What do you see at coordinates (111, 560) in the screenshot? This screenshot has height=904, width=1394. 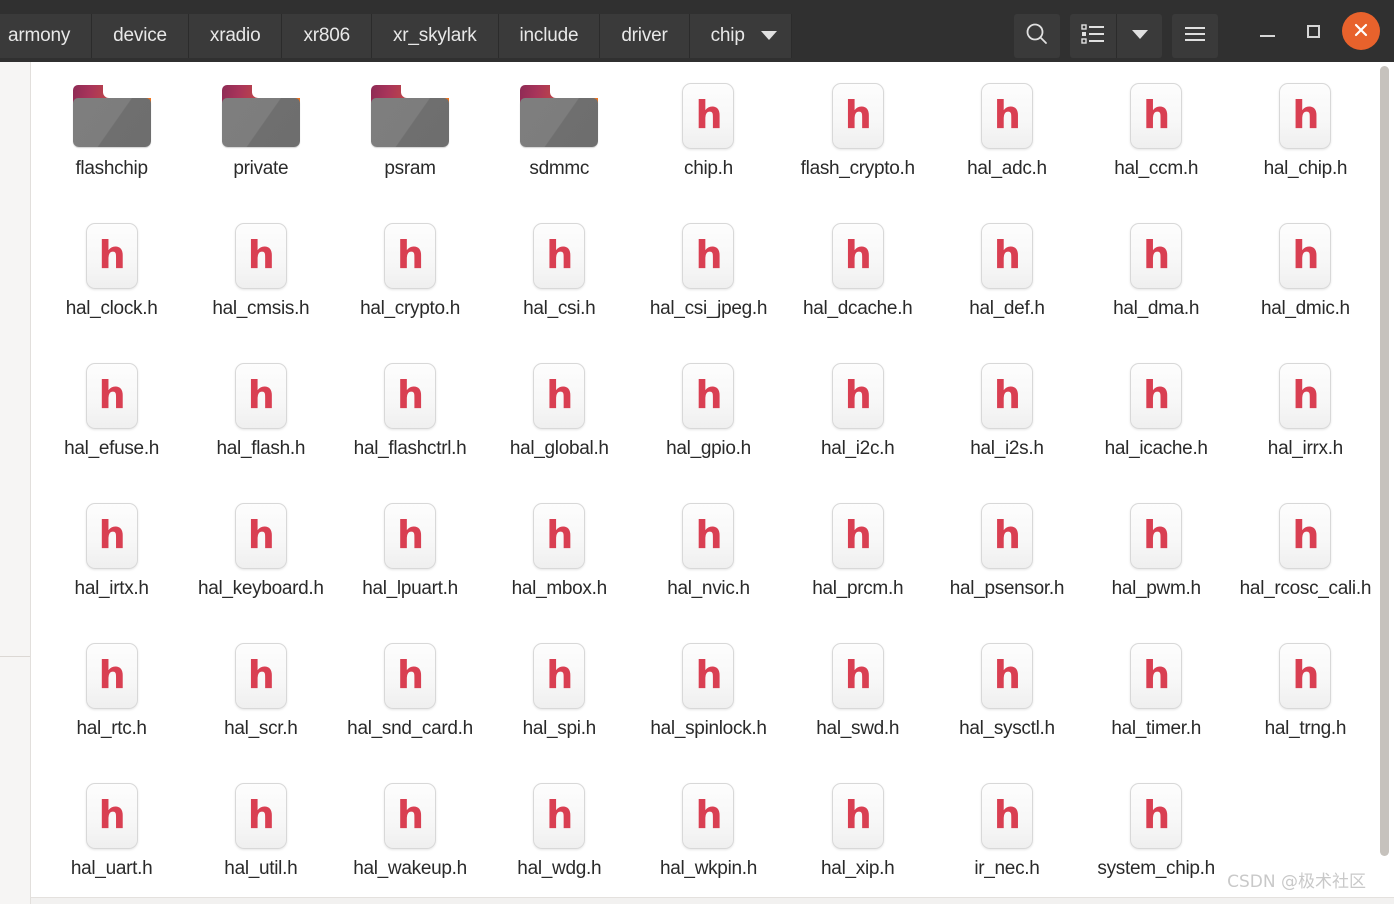 I see `file-item: h hal_irtx.h` at bounding box center [111, 560].